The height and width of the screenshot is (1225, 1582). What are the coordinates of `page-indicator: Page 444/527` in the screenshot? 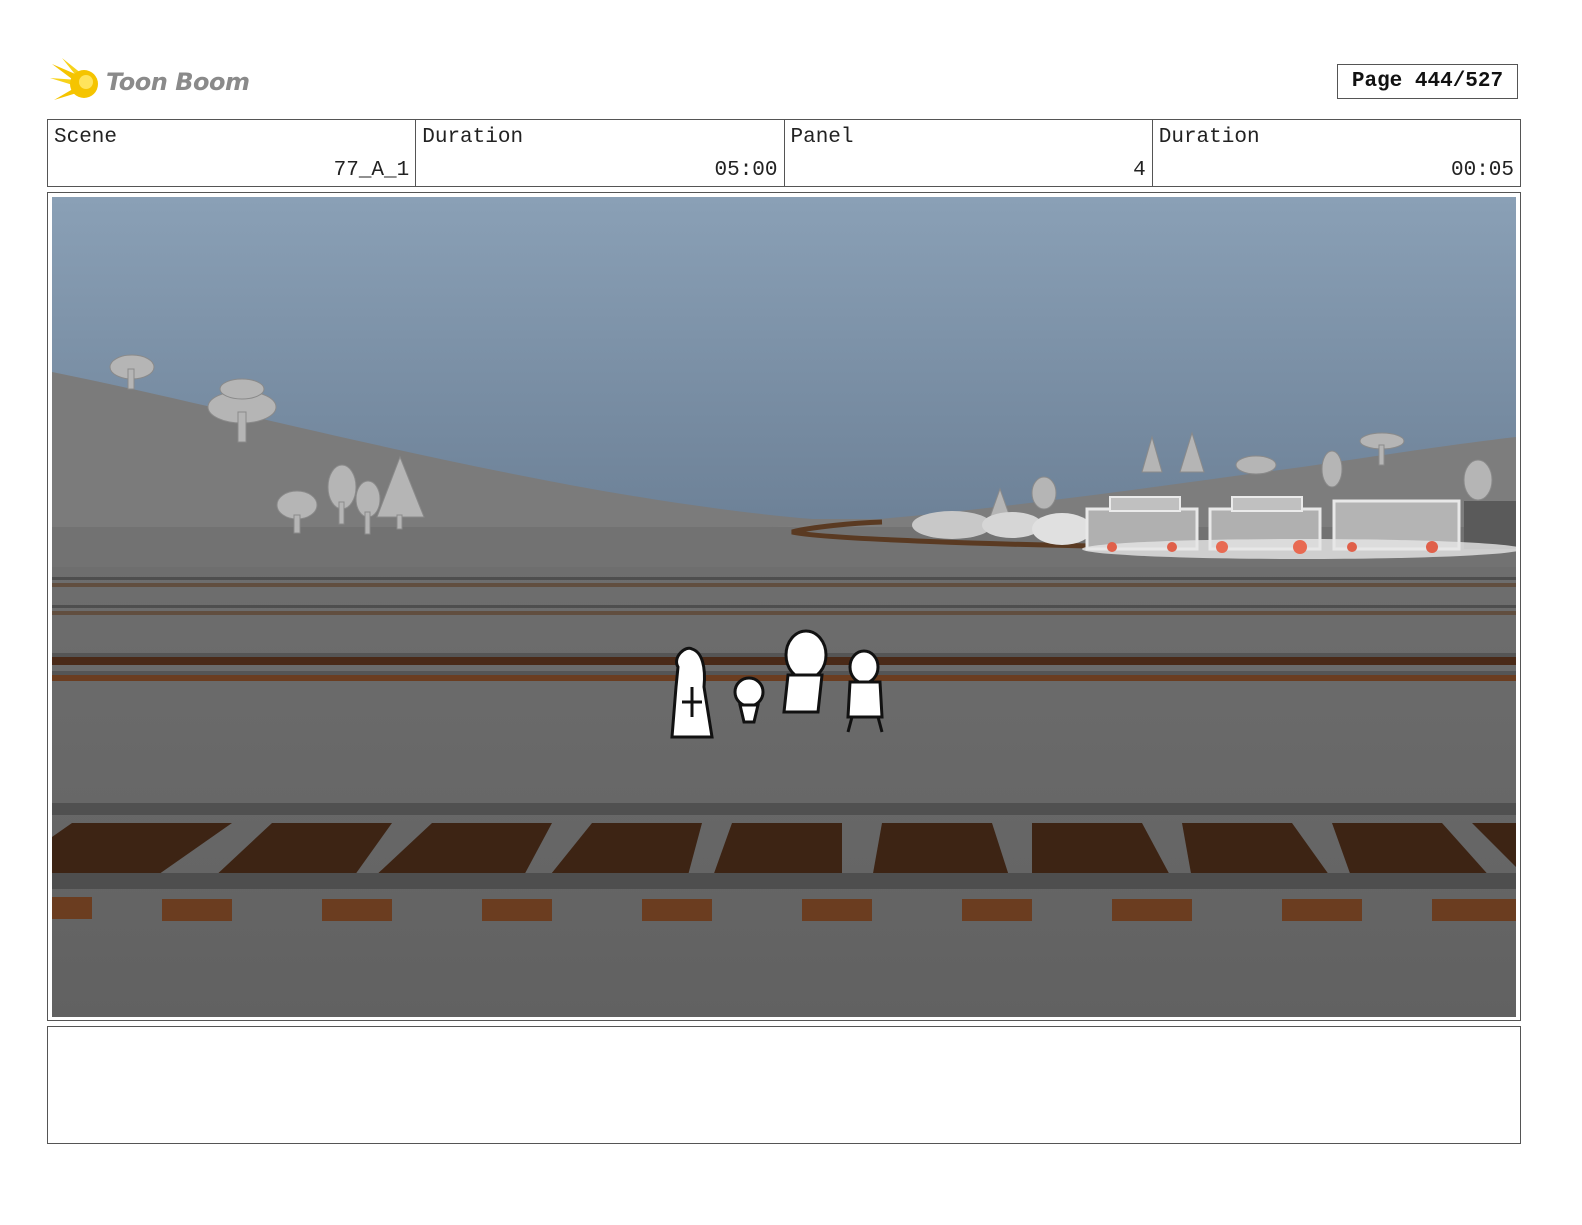 It's located at (1427, 81).